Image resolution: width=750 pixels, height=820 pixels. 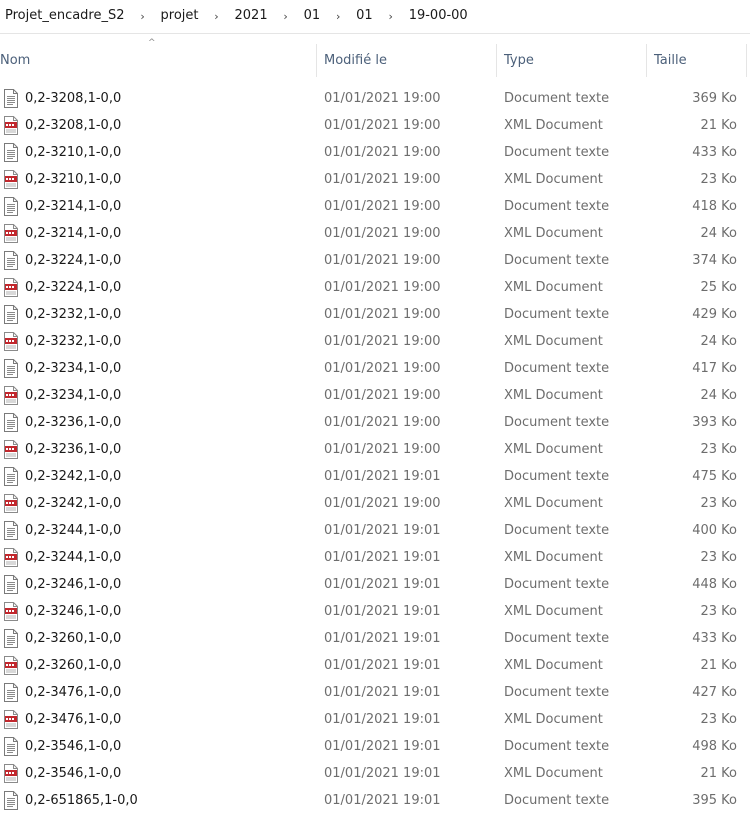 I want to click on file-name: 0,2-3214,1-0,0, so click(x=73, y=233).